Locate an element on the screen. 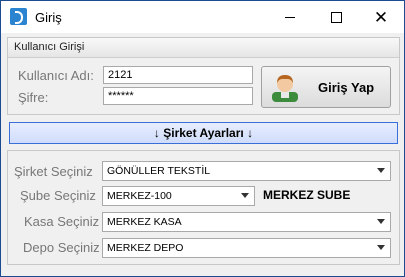 This screenshot has height=277, width=405. username-label: Kullanıcı Adı: is located at coordinates (56, 75).